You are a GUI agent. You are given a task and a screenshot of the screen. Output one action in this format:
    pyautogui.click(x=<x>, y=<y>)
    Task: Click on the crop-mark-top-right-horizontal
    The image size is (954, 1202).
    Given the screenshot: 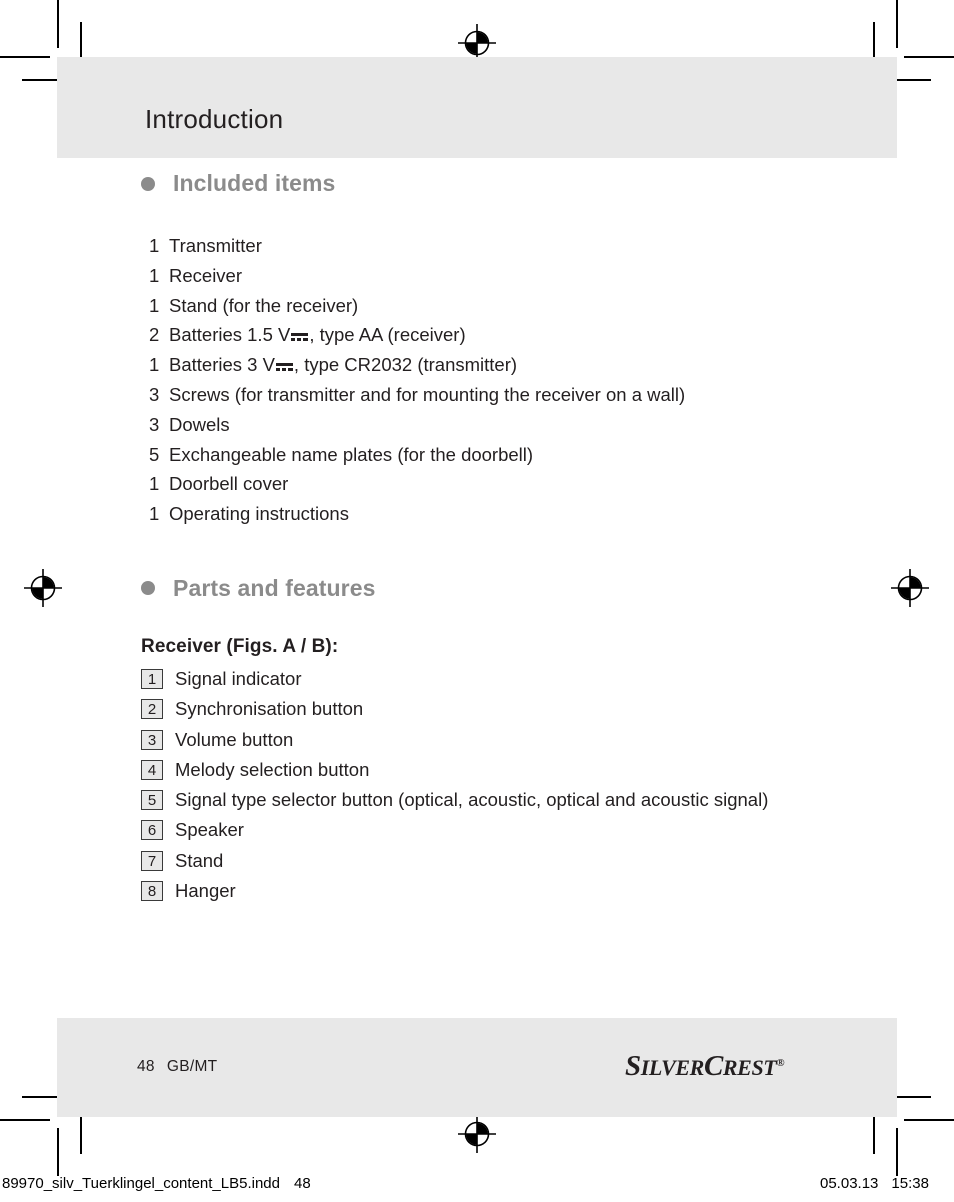 What is the action you would take?
    pyautogui.click(x=929, y=57)
    